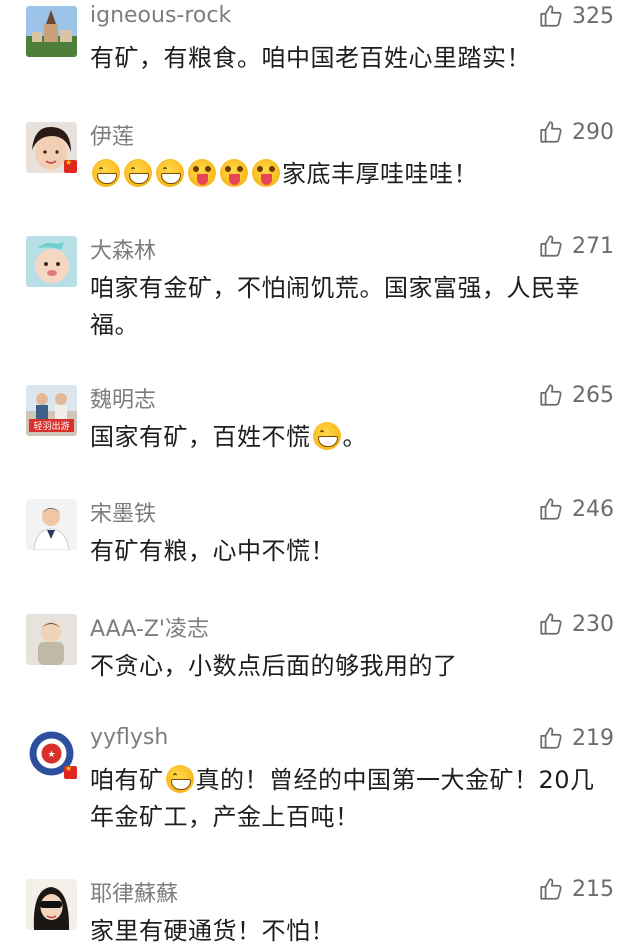 The image size is (640, 951). What do you see at coordinates (593, 132) in the screenshot?
I see `like-count: 290` at bounding box center [593, 132].